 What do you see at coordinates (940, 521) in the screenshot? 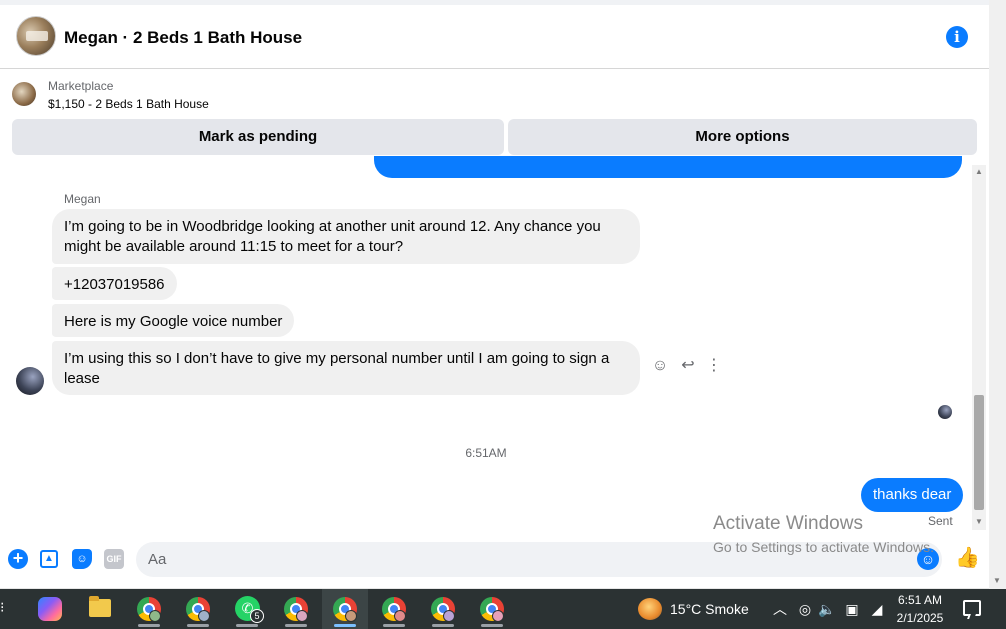
I see `sent-status: Sent` at bounding box center [940, 521].